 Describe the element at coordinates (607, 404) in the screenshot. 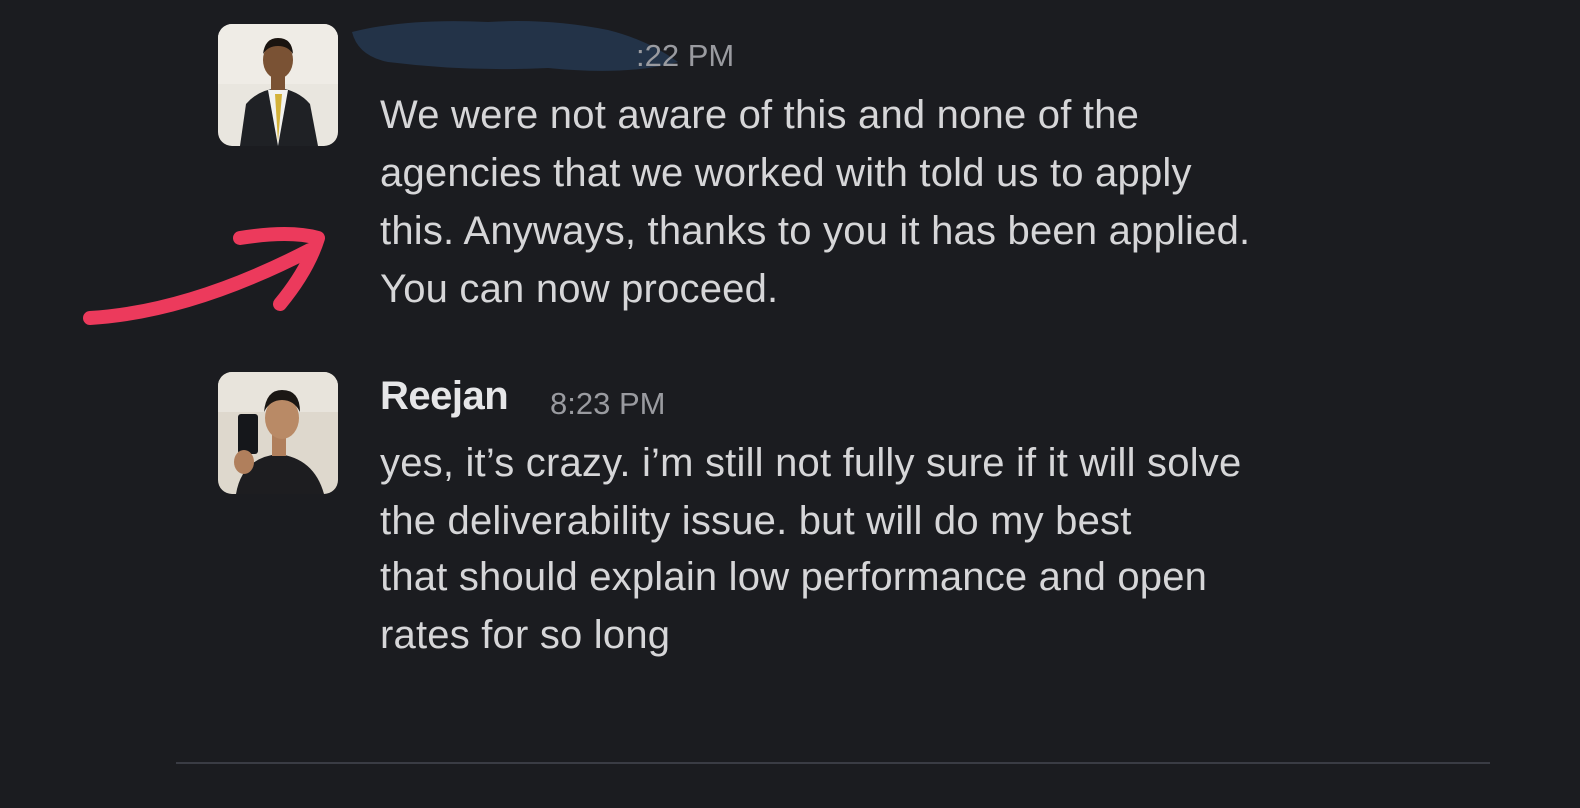

I see `message-timestamp: 8:23 PM` at that location.